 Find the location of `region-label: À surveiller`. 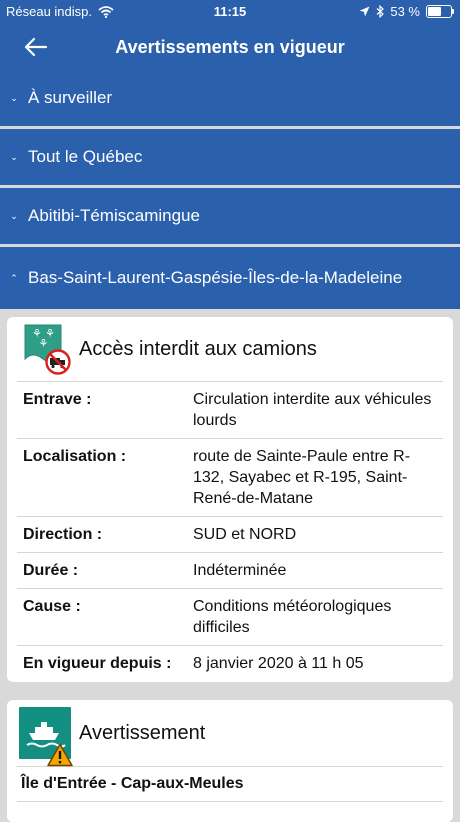

region-label: À surveiller is located at coordinates (70, 97).